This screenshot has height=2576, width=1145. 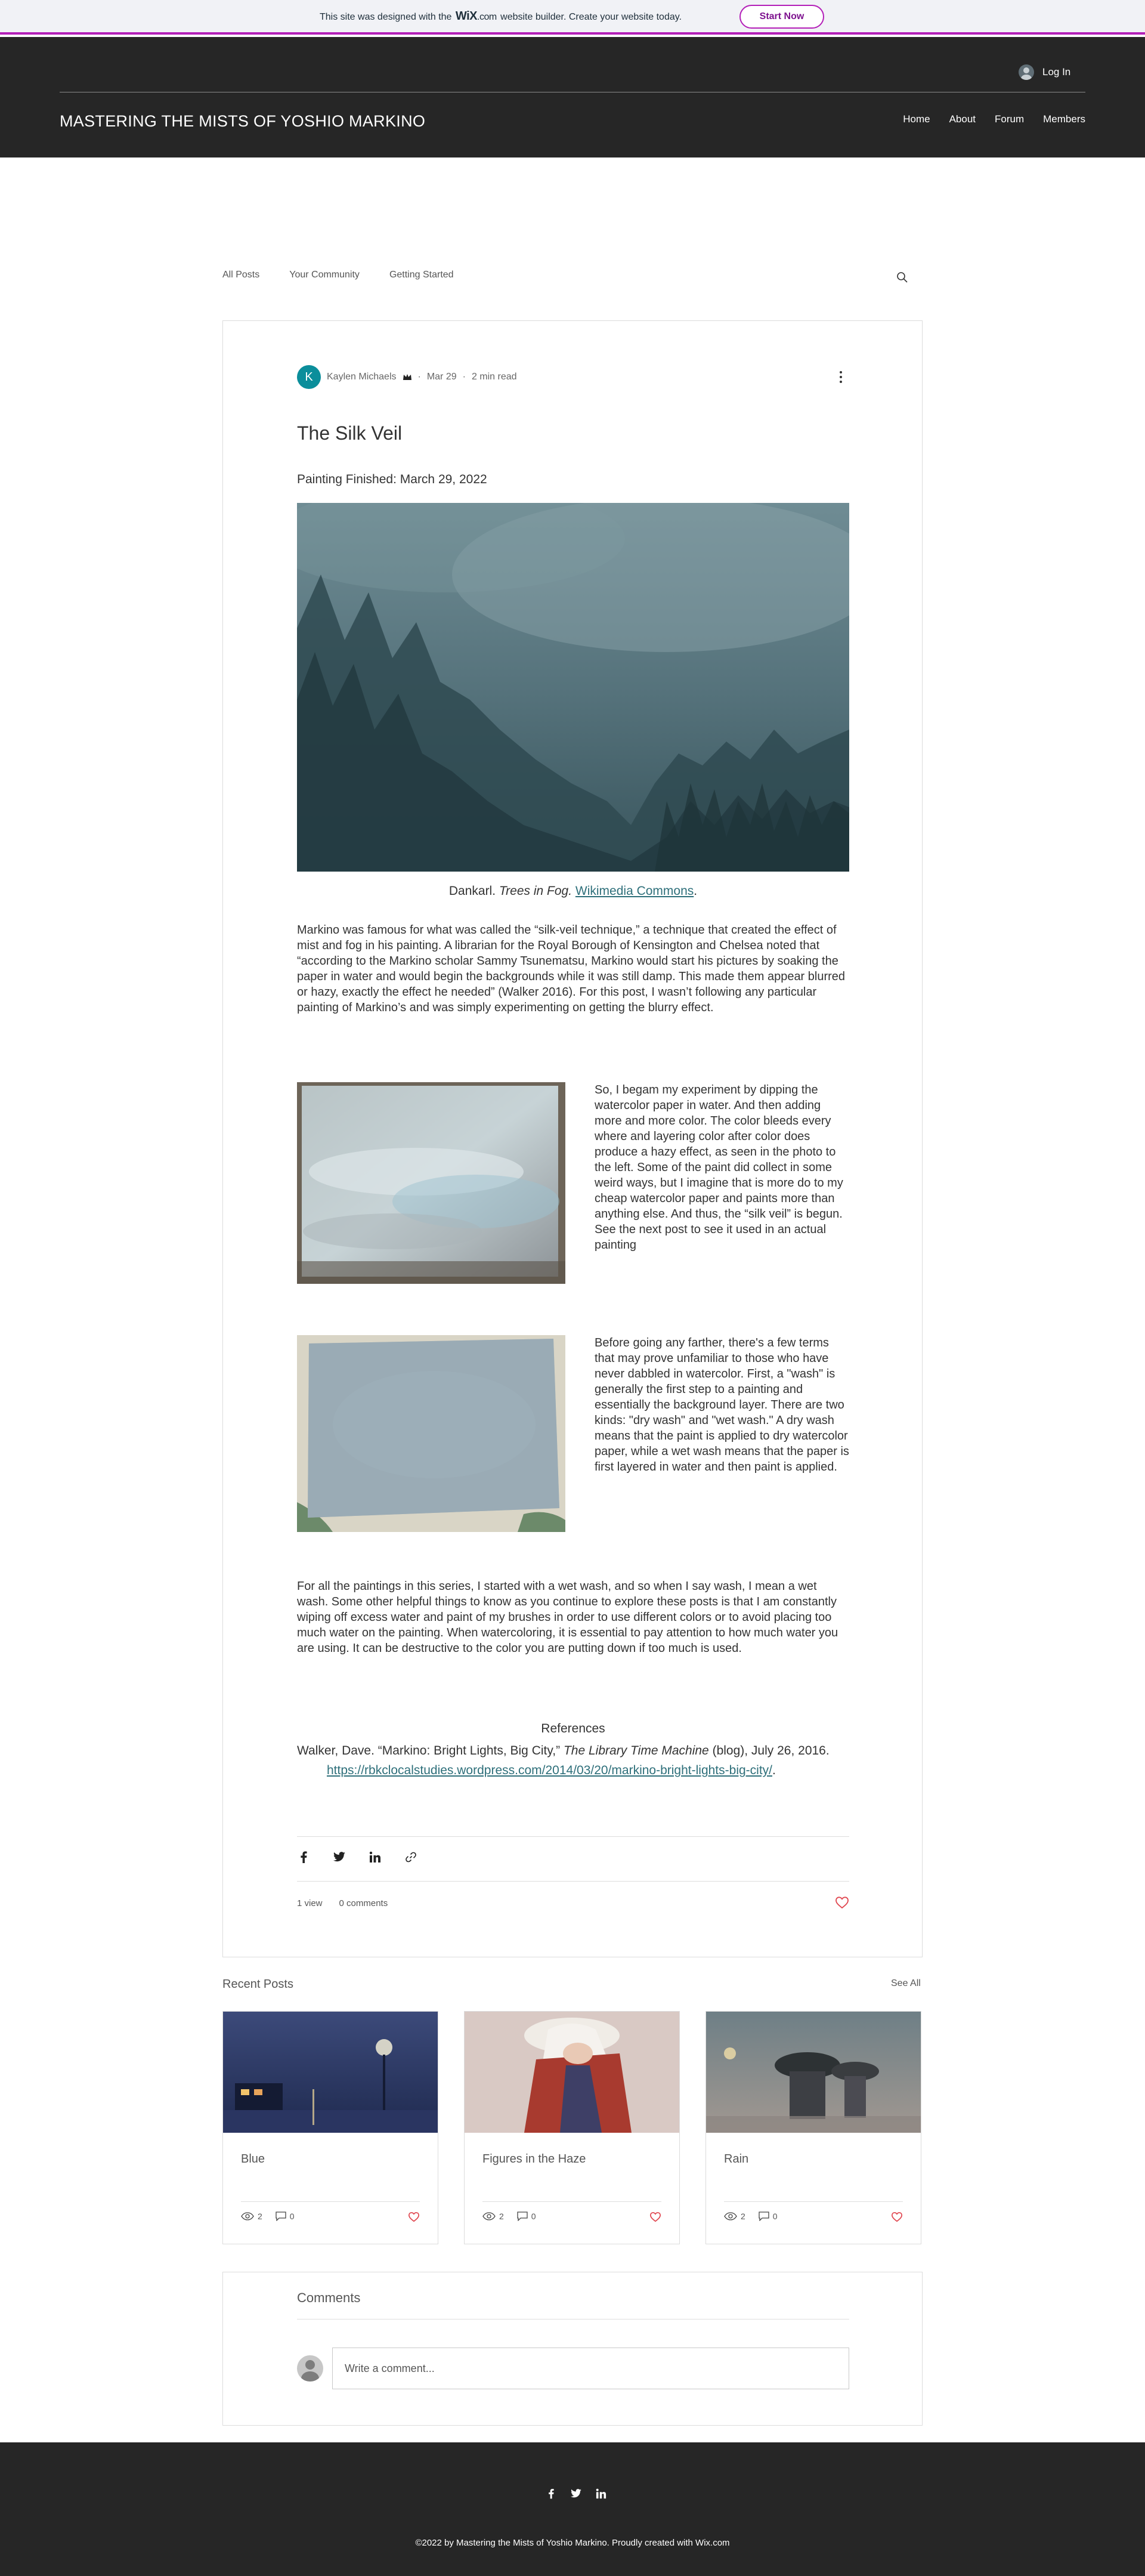 I want to click on post-stats: 1 view 0 comments, so click(x=342, y=1903).